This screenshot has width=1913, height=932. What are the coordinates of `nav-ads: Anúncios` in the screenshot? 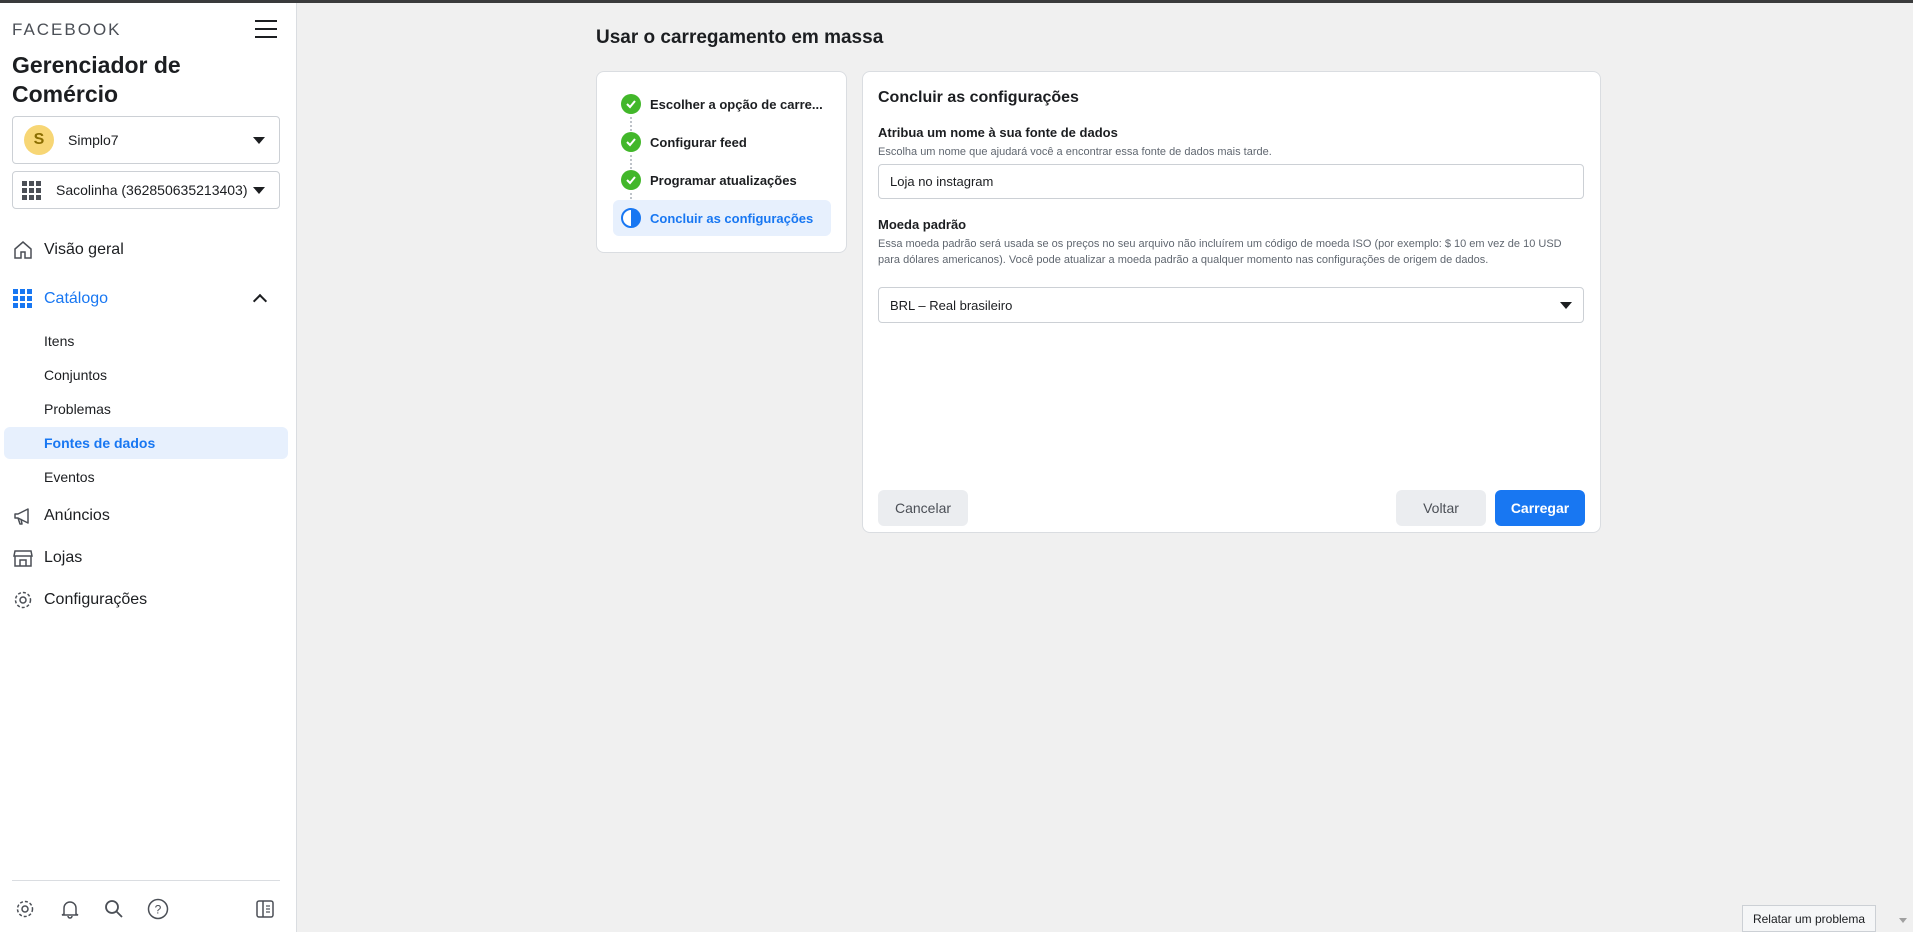 It's located at (61, 516).